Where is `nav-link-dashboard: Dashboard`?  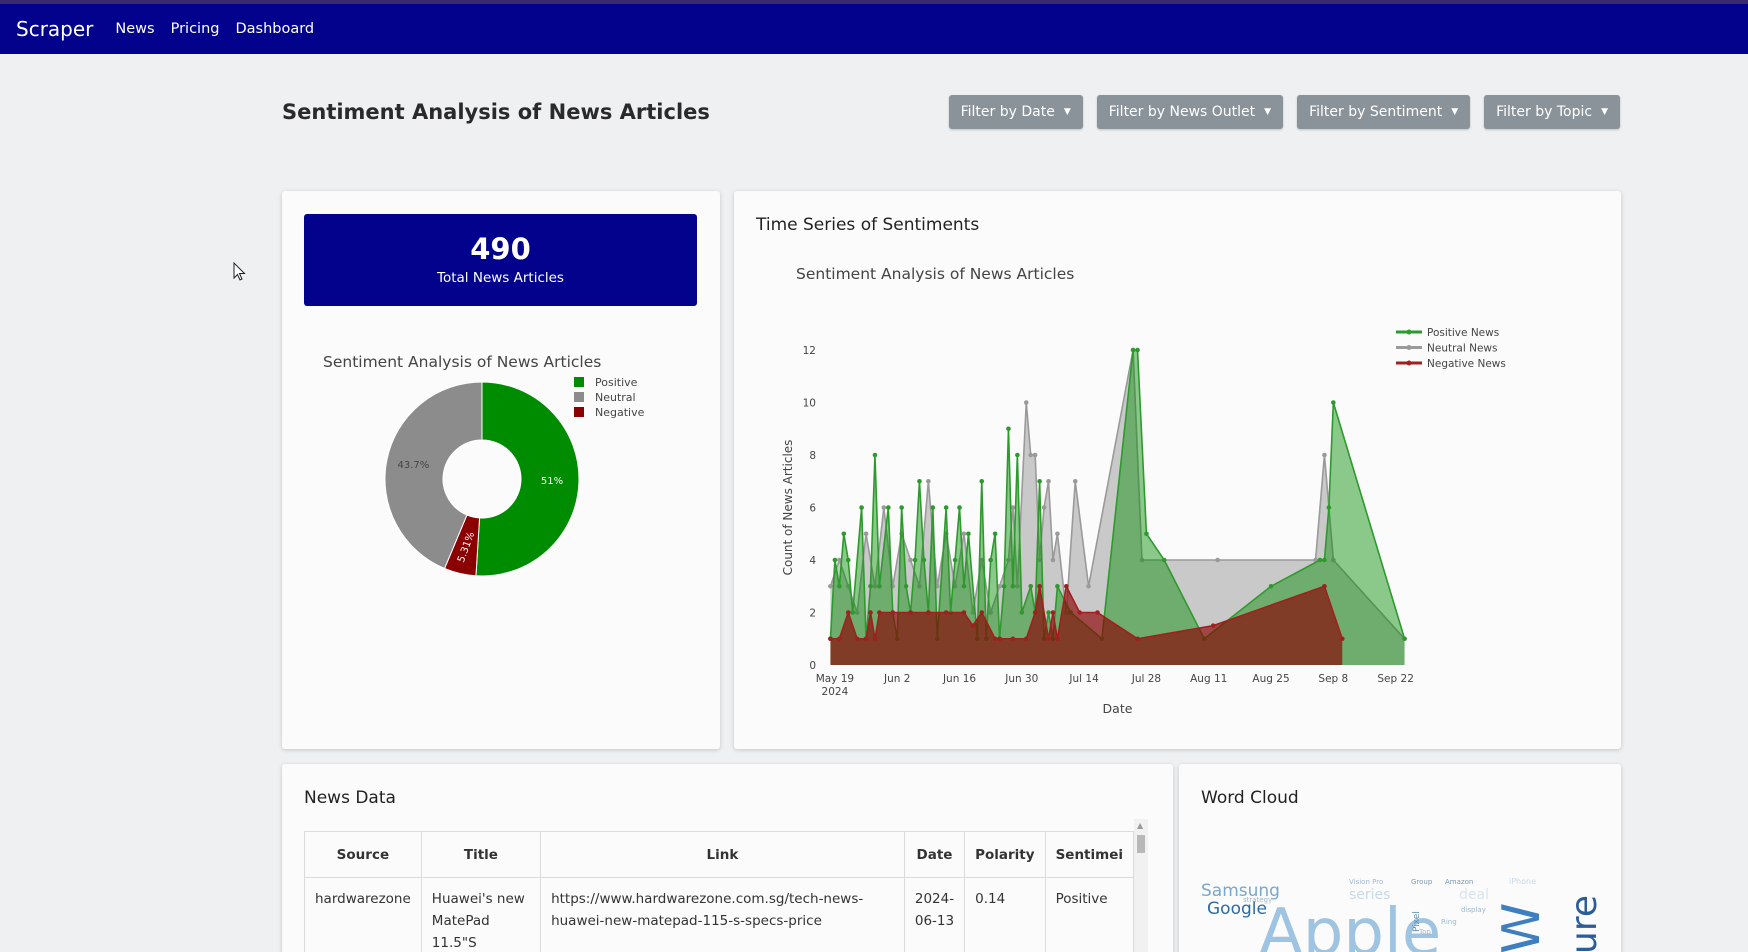
nav-link-dashboard: Dashboard is located at coordinates (274, 29).